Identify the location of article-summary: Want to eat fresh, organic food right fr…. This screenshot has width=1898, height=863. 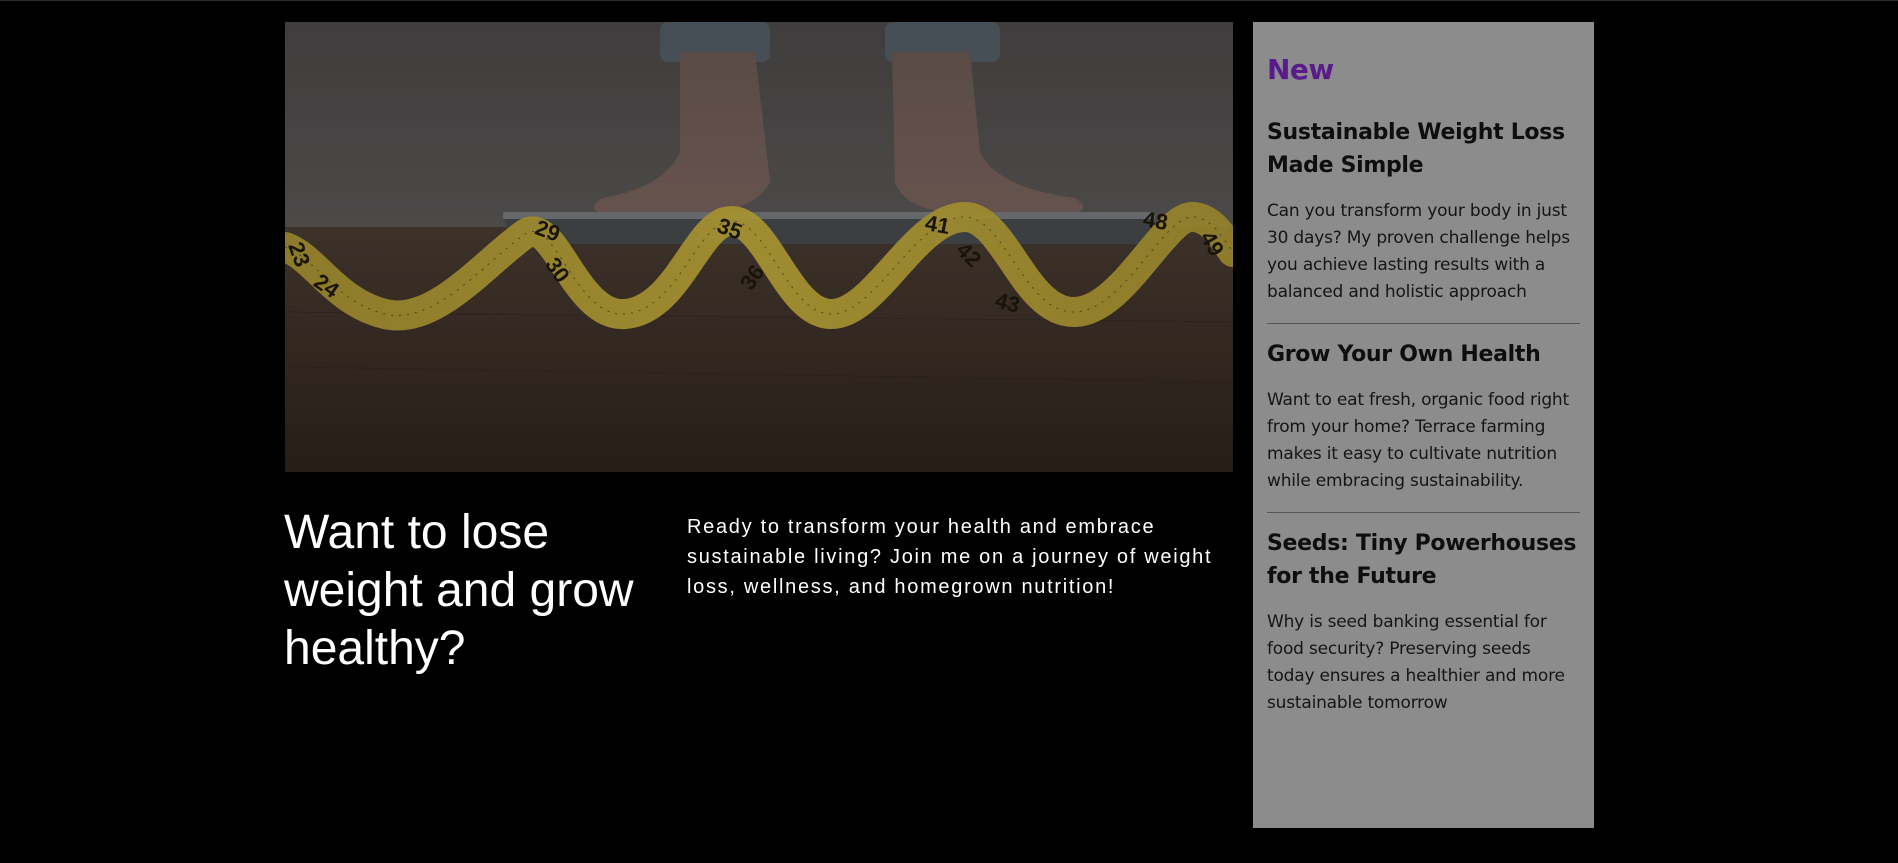
(1418, 440).